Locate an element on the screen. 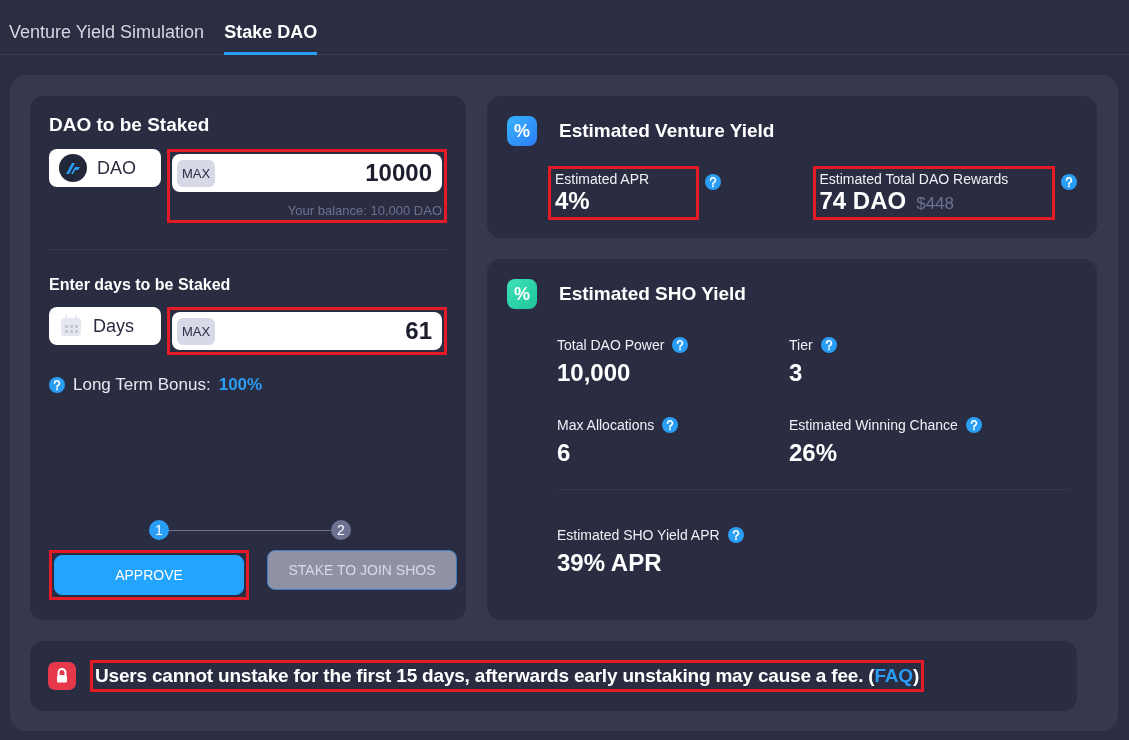  stat-value: 4% is located at coordinates (572, 201).